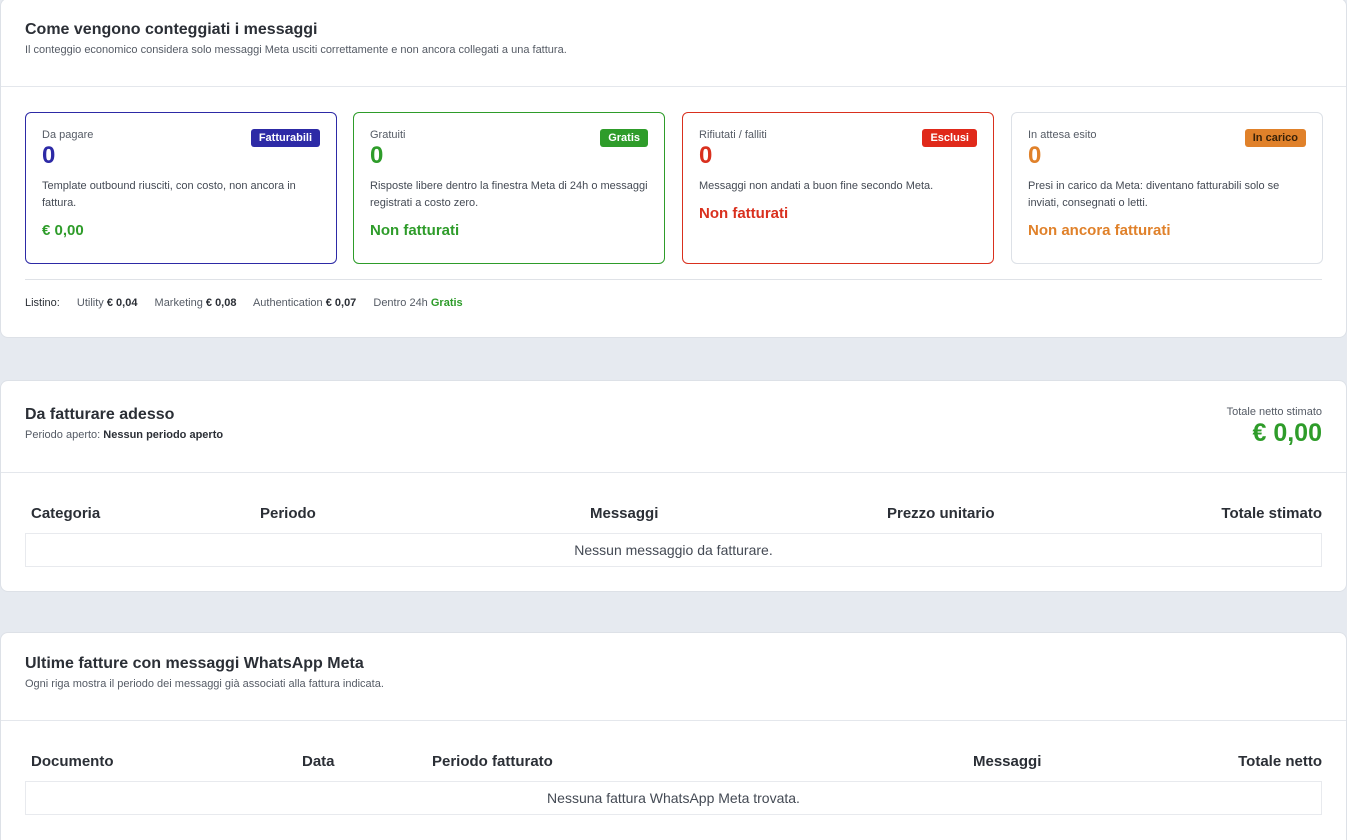 This screenshot has height=840, width=1347. Describe the element at coordinates (195, 303) in the screenshot. I see `price-marketing: Marketing € 0,08` at that location.